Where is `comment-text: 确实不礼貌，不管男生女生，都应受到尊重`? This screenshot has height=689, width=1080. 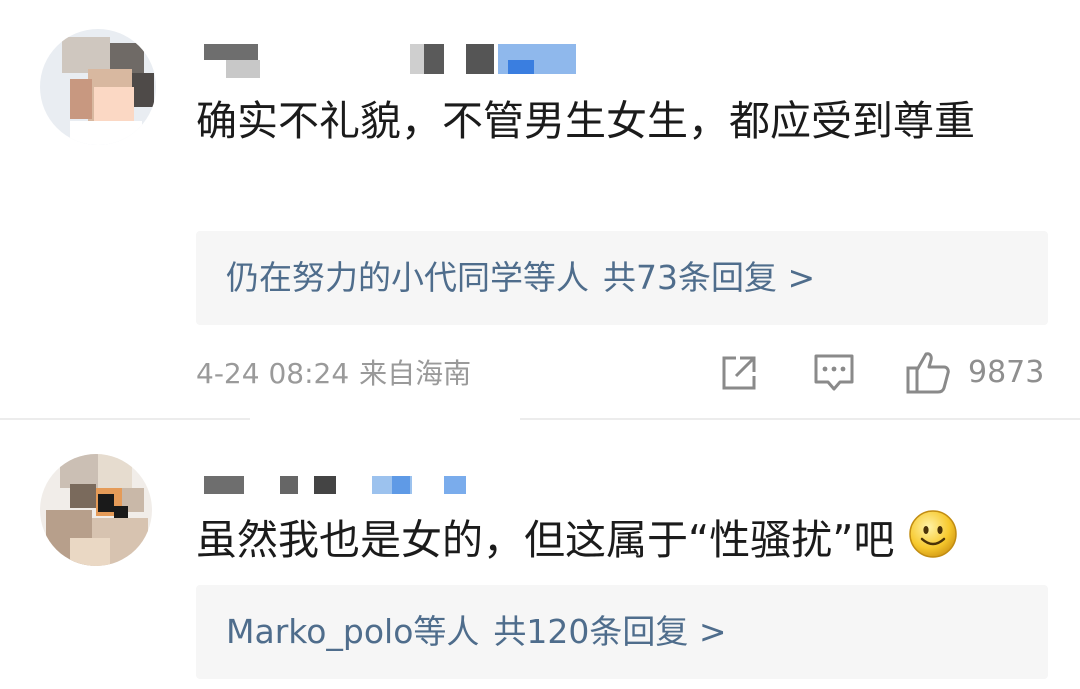
comment-text: 确实不礼貌，不管男生女生，都应受到尊重 is located at coordinates (585, 121).